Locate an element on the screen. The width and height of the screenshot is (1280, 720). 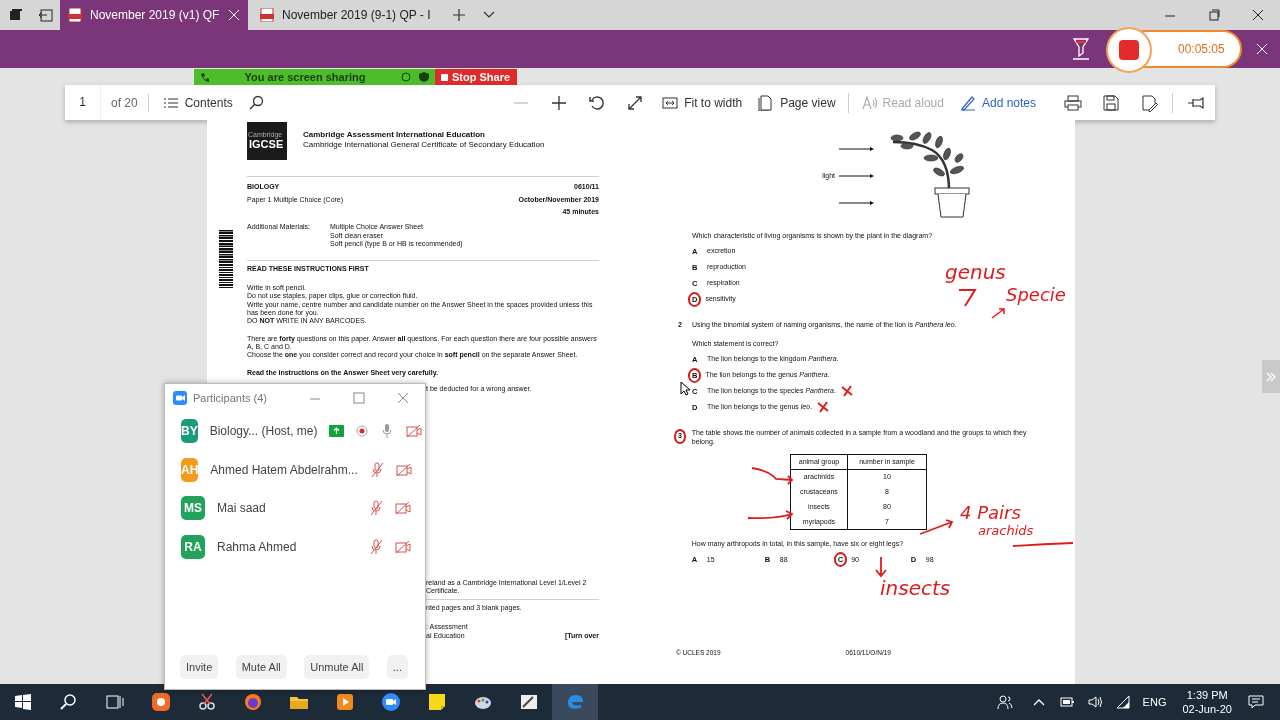
edit-document-icon is located at coordinates (1149, 102).